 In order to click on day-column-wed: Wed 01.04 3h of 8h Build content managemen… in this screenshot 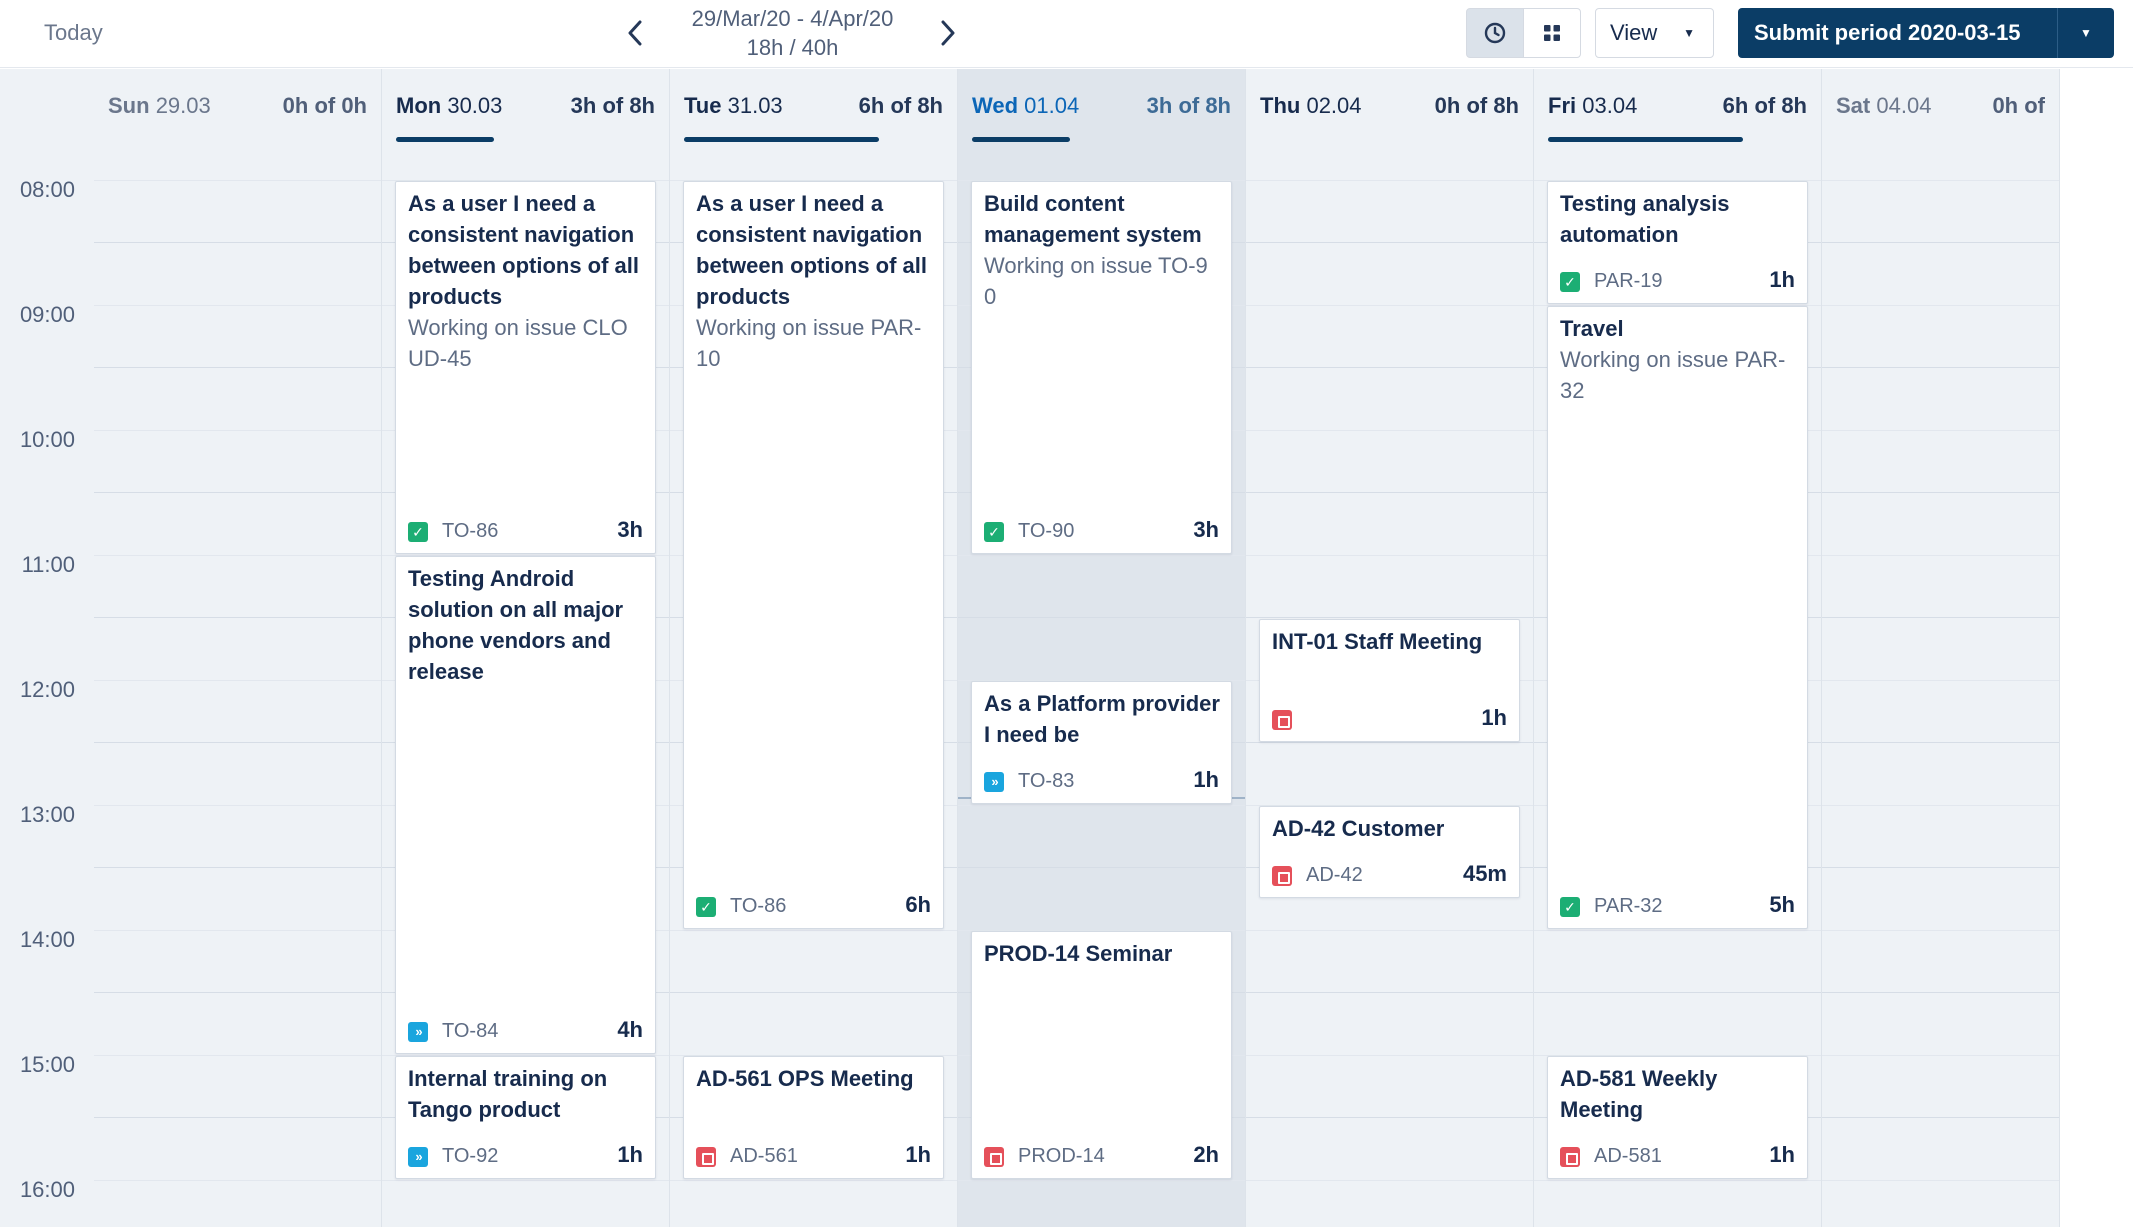, I will do `click(1102, 648)`.